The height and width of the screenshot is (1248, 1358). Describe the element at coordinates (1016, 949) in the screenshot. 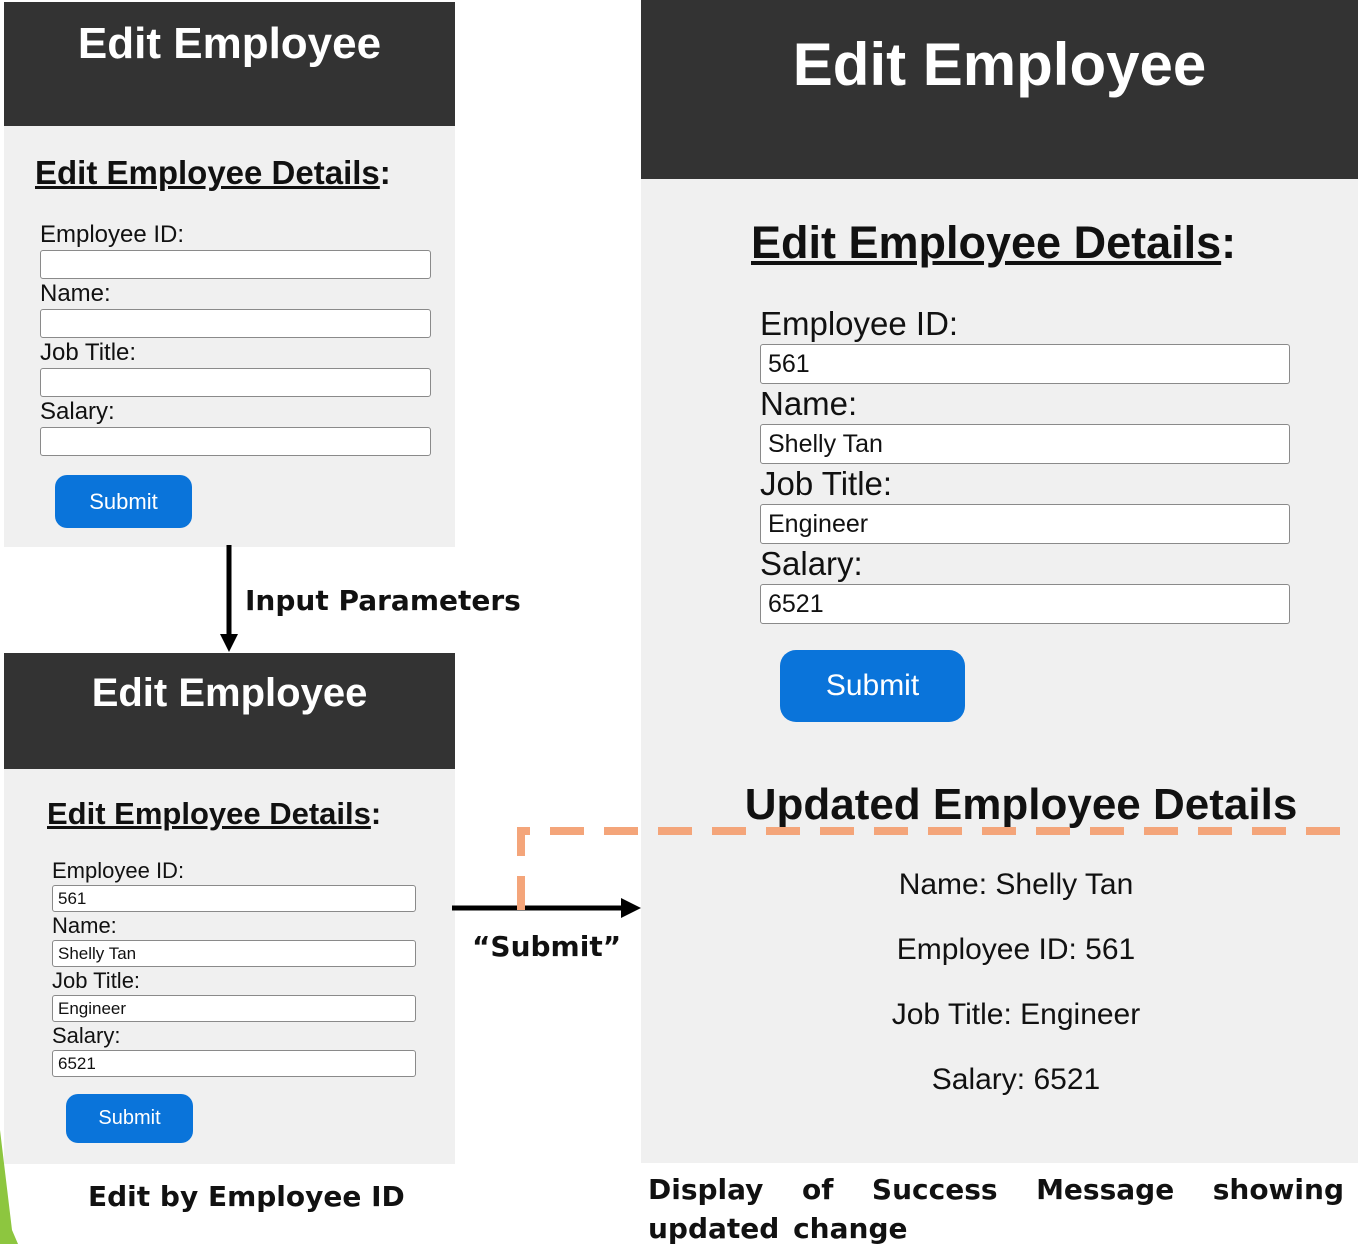

I see `updated-id-line: Employee ID: 561` at that location.